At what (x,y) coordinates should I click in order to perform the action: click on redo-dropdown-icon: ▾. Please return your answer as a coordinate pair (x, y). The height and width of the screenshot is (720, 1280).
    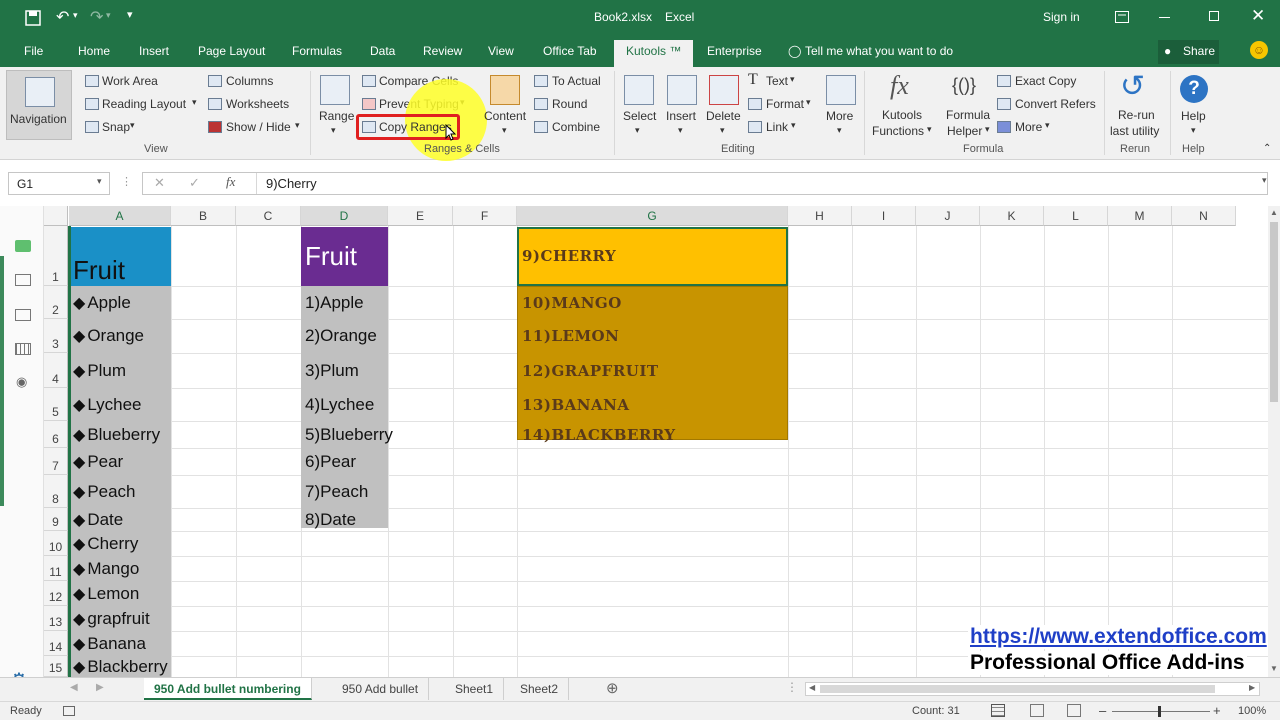
    Looking at the image, I should click on (108, 15).